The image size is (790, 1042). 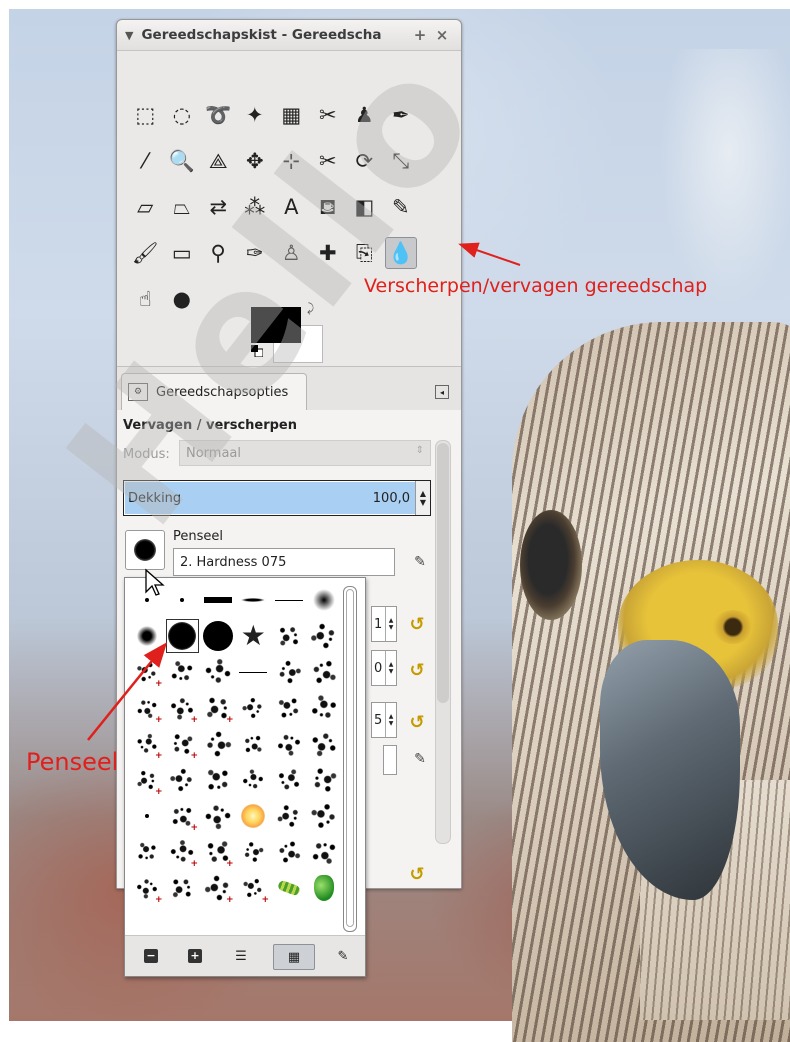 What do you see at coordinates (145, 161) in the screenshot?
I see `tool-button: ⁄` at bounding box center [145, 161].